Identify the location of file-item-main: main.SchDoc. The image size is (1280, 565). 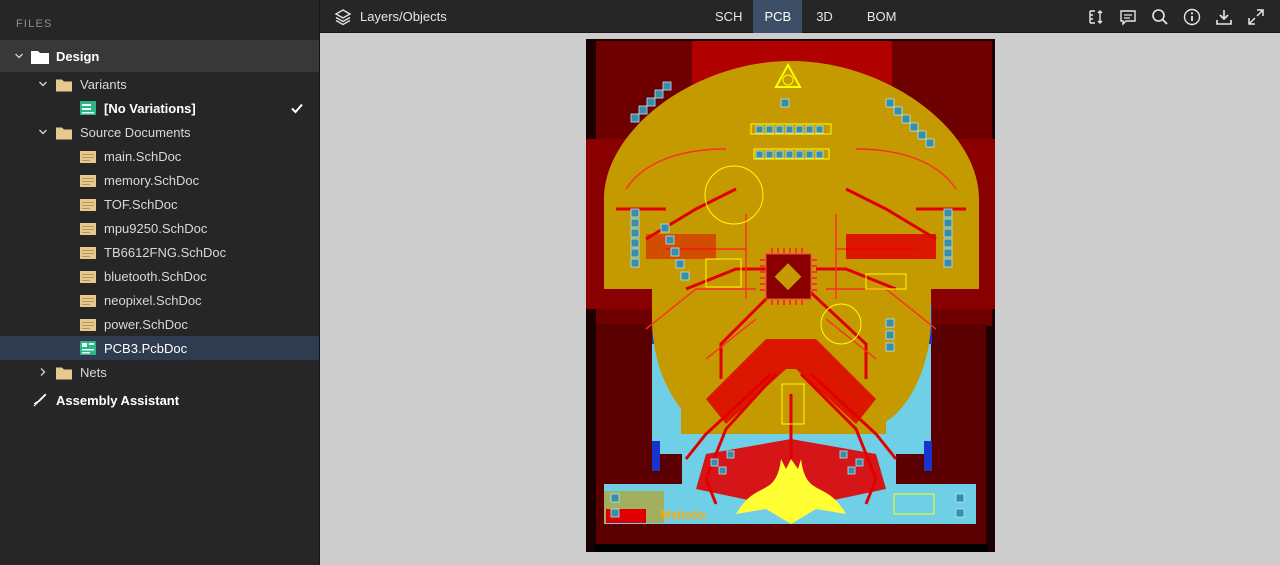
(159, 156).